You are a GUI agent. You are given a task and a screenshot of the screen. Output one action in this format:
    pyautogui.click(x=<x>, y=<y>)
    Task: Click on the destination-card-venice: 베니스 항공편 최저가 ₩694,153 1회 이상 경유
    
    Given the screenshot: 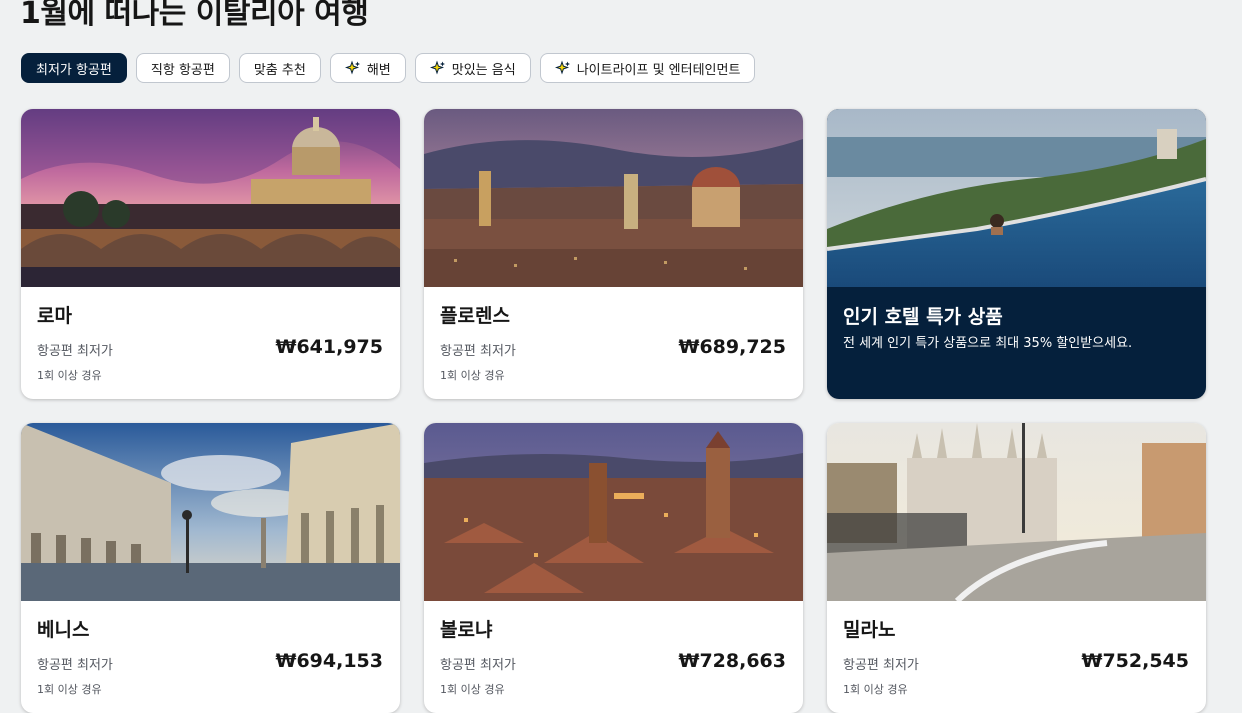 What is the action you would take?
    pyautogui.click(x=210, y=568)
    